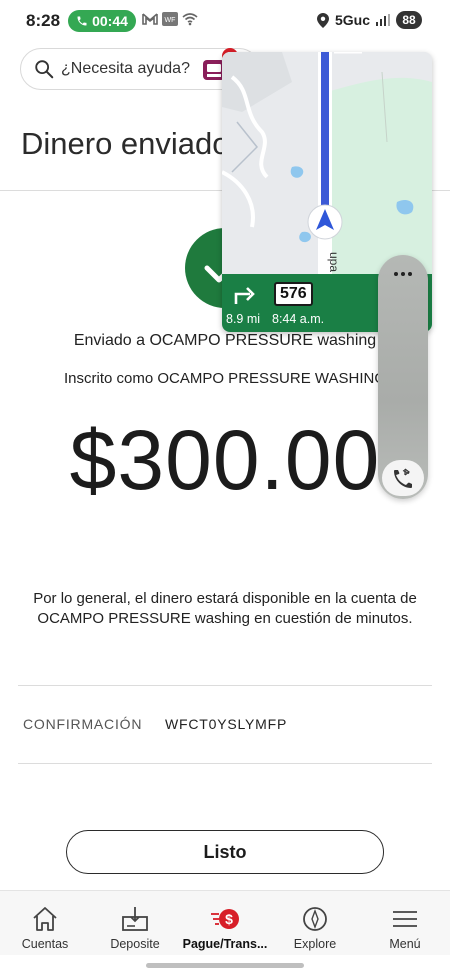 The width and height of the screenshot is (450, 975). What do you see at coordinates (110, 21) in the screenshot?
I see `call-timer: 00:44` at bounding box center [110, 21].